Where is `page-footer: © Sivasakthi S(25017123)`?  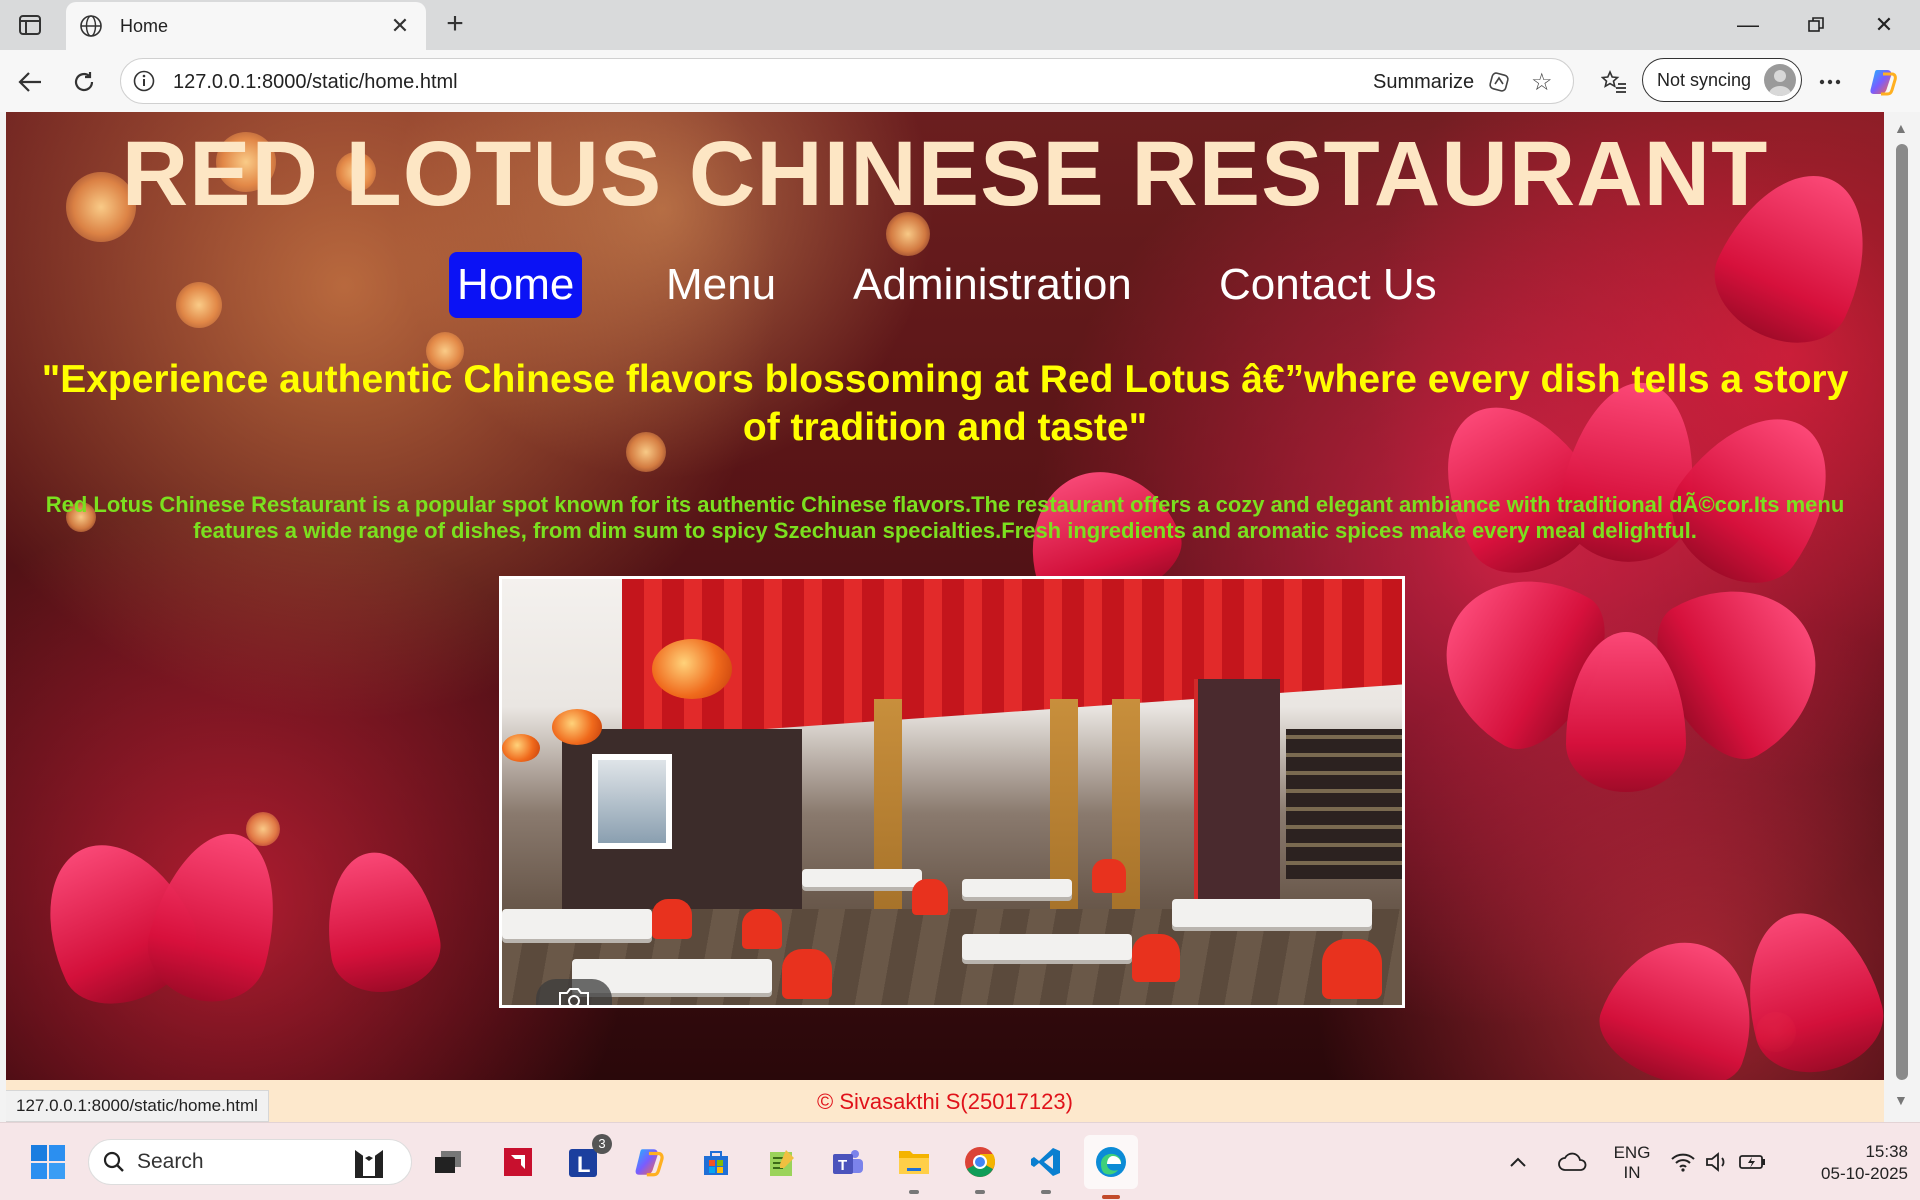
page-footer: © Sivasakthi S(25017123) is located at coordinates (945, 1101).